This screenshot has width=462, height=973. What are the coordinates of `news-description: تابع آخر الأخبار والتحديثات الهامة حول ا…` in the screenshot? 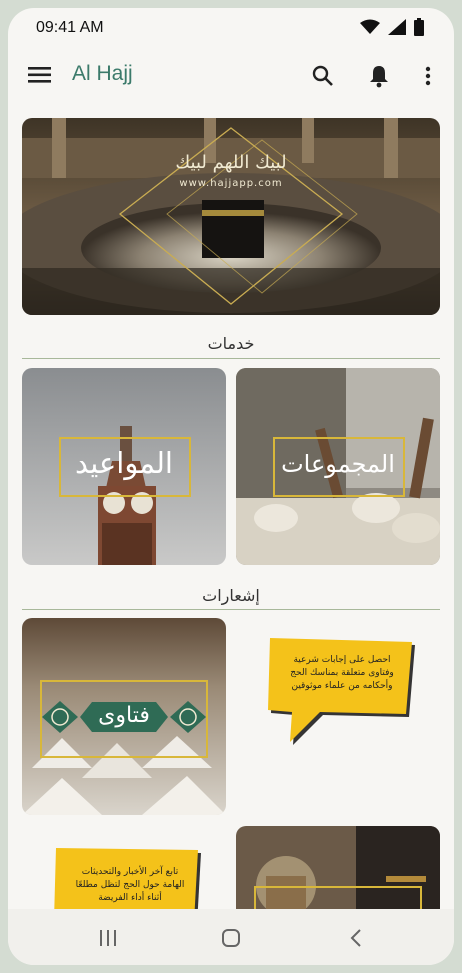 It's located at (130, 885).